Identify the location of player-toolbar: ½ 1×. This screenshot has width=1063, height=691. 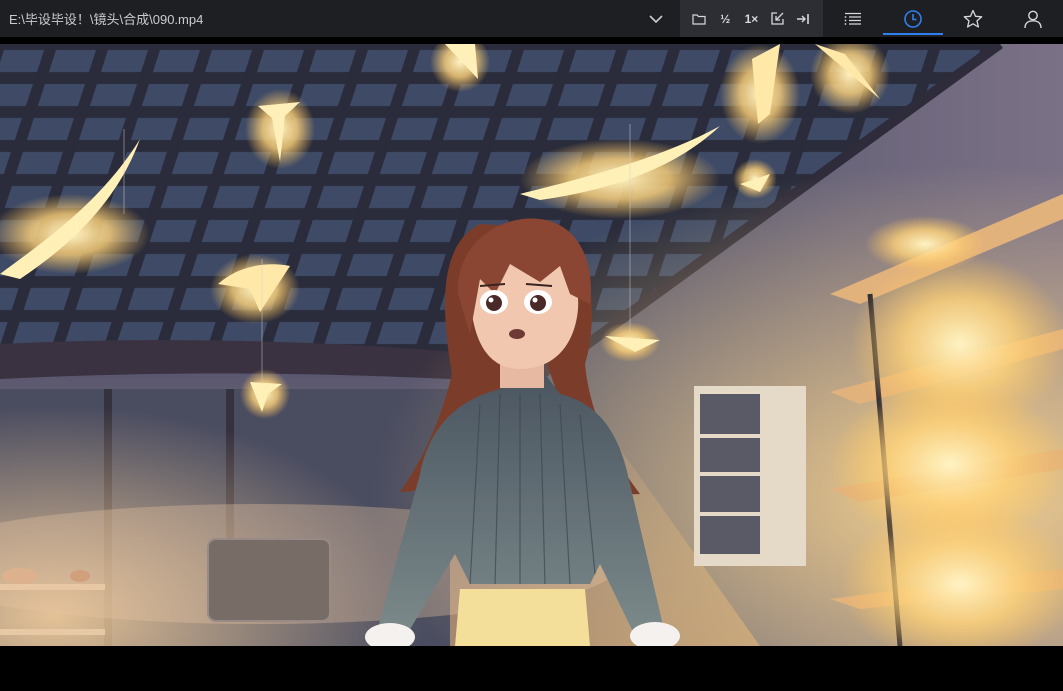
(751, 18).